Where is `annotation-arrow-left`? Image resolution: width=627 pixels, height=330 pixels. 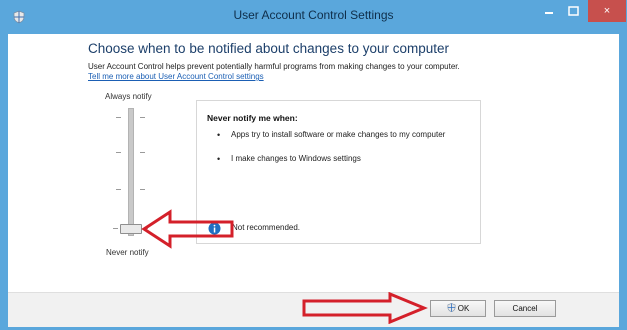
annotation-arrow-left is located at coordinates (187, 229).